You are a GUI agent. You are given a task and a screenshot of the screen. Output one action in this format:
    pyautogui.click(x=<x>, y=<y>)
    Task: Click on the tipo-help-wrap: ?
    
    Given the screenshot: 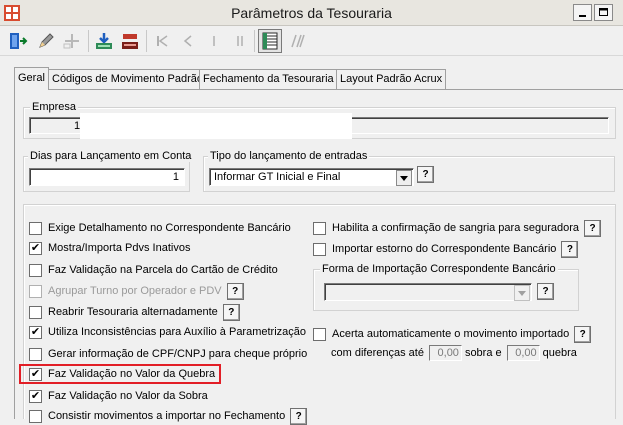 What is the action you would take?
    pyautogui.click(x=425, y=174)
    